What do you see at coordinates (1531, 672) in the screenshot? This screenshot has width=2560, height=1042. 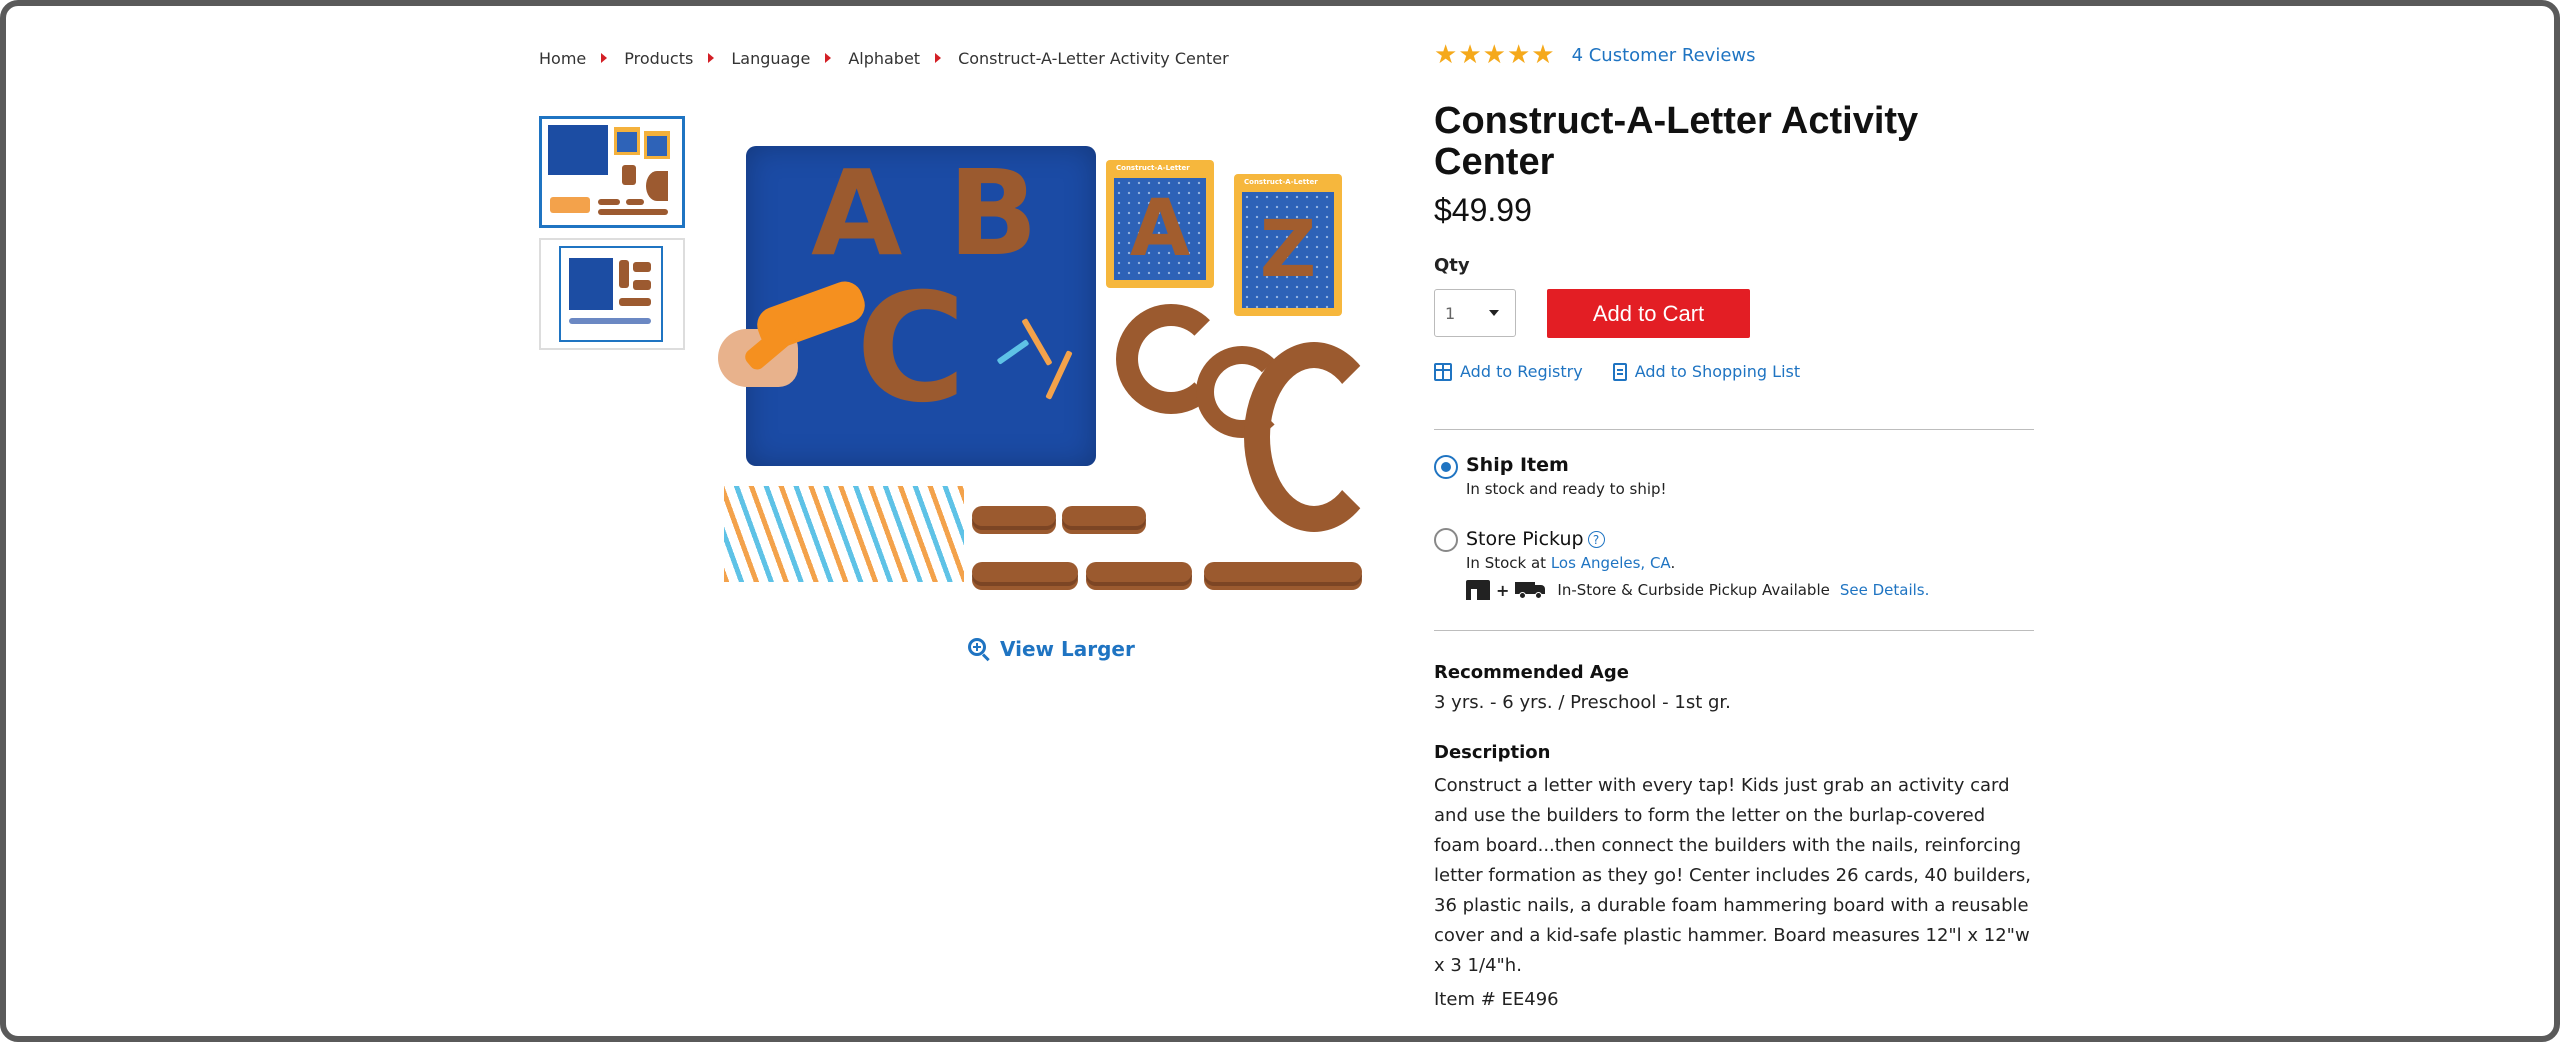 I see `recommended-age-heading: Recommended Age` at bounding box center [1531, 672].